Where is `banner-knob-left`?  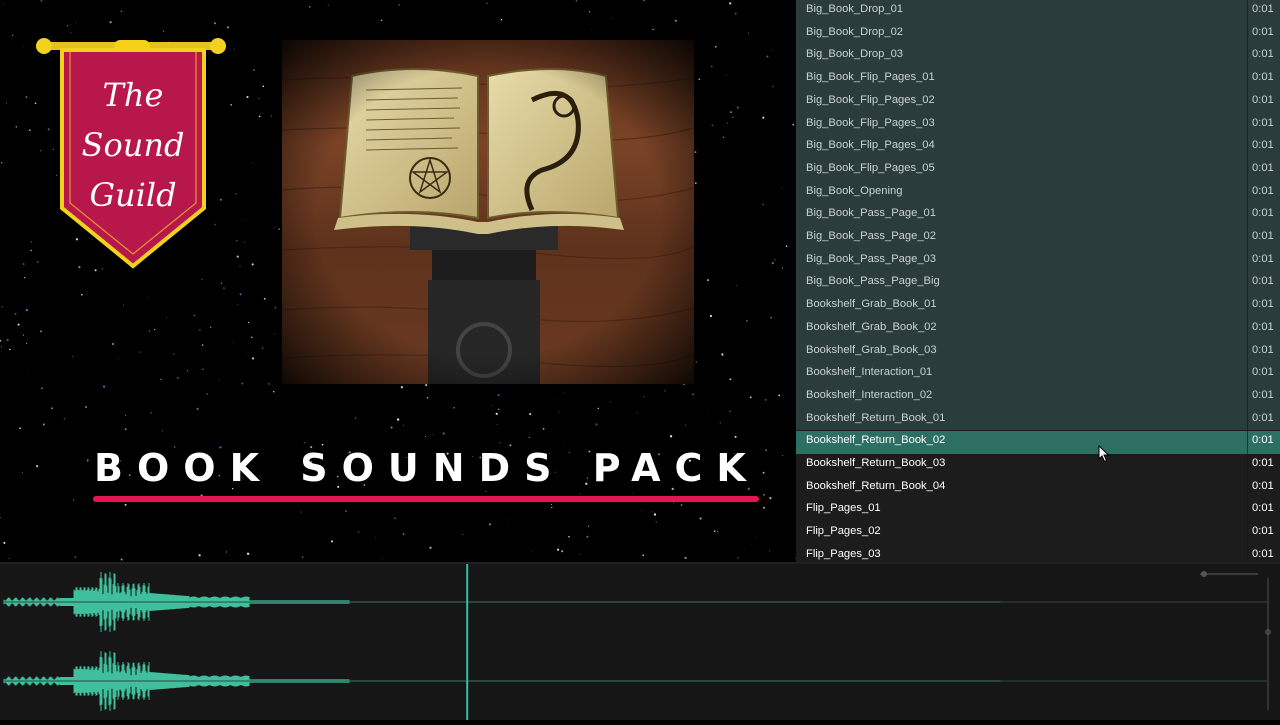
banner-knob-left is located at coordinates (44, 46).